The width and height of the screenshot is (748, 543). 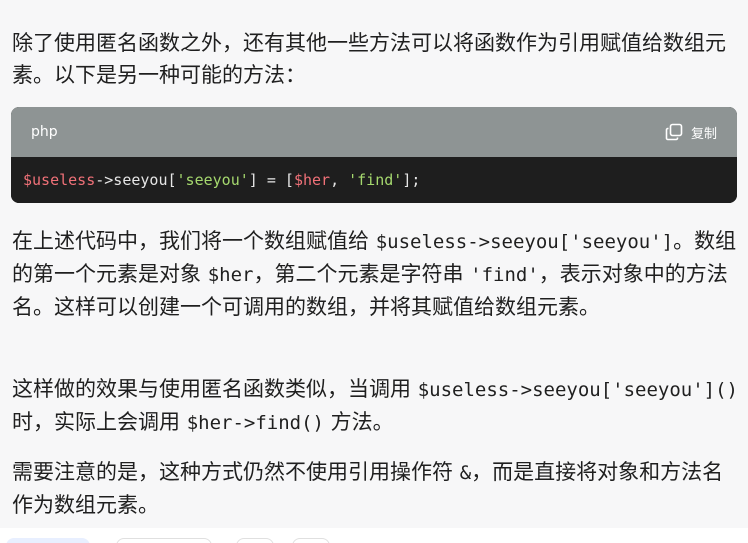 What do you see at coordinates (236, 472) in the screenshot?
I see `text-segment: 需要注意的是，这种方式仍然不使用引用操作符` at bounding box center [236, 472].